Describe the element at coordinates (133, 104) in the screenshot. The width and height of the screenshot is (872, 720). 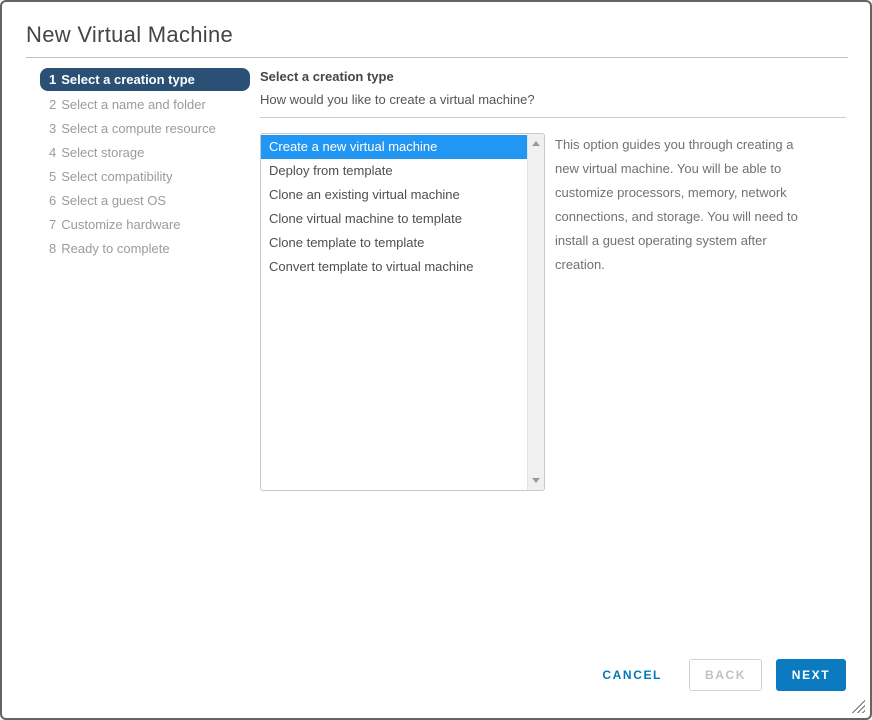
I see `step-label: Select a name and folder` at that location.